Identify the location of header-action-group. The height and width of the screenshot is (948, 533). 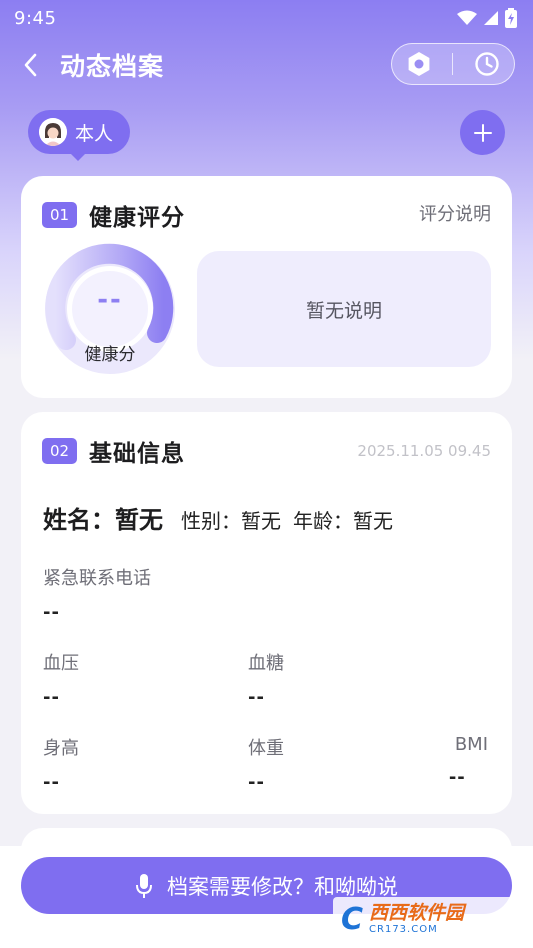
(453, 64).